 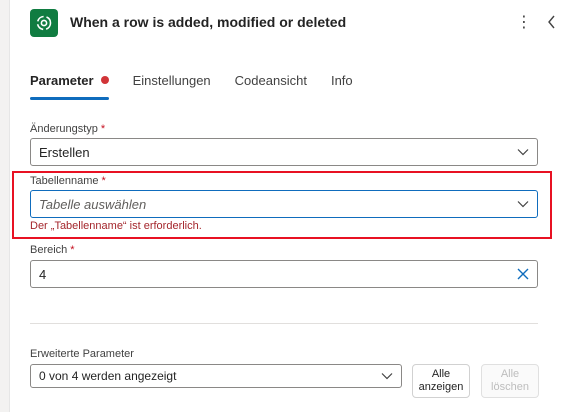 I want to click on table-name-label-text: Tabellenname, so click(x=64, y=181).